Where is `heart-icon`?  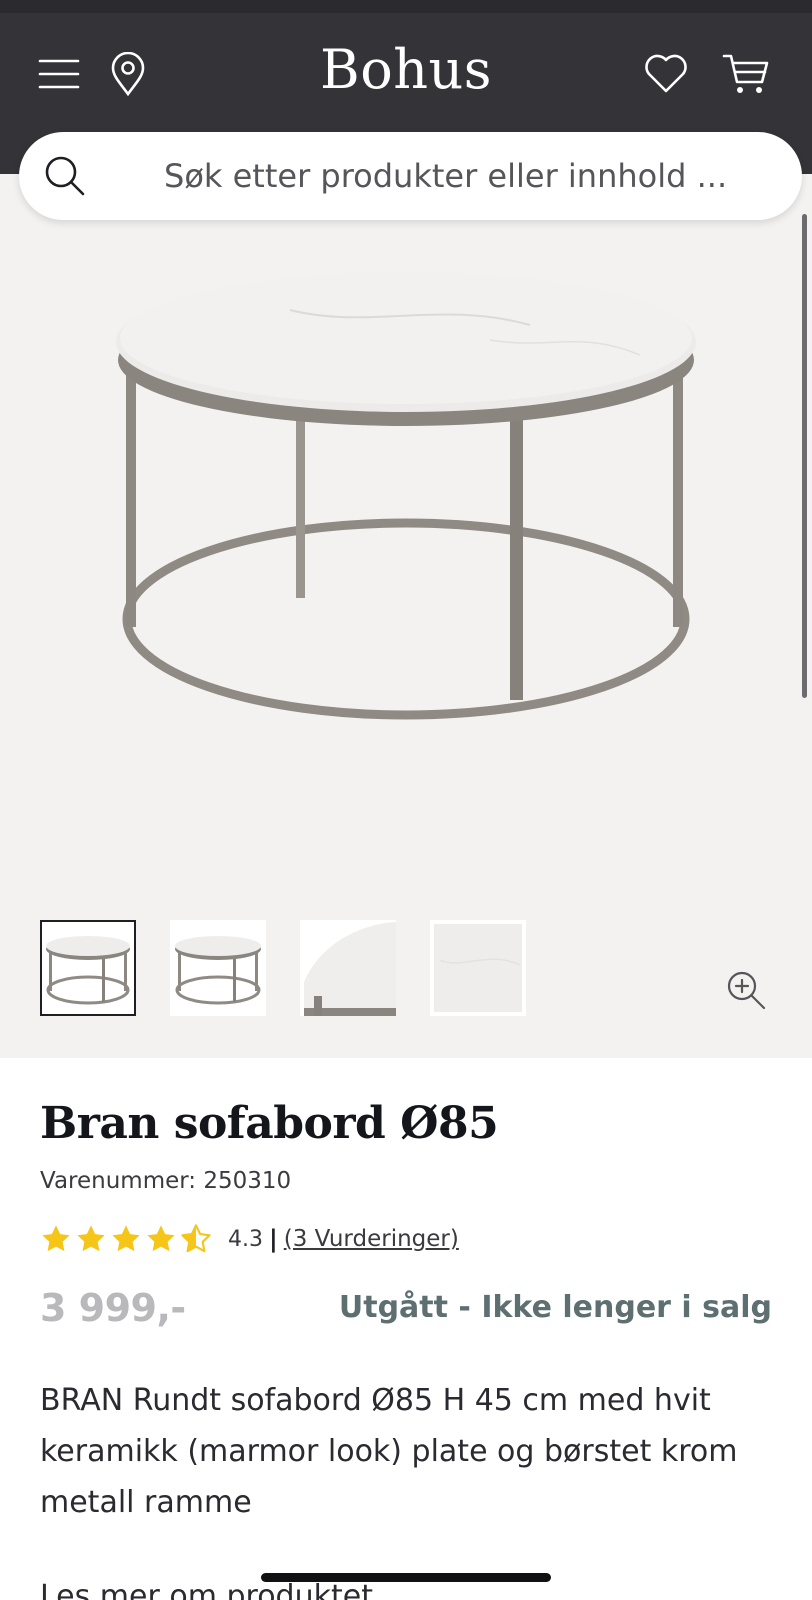 heart-icon is located at coordinates (666, 74).